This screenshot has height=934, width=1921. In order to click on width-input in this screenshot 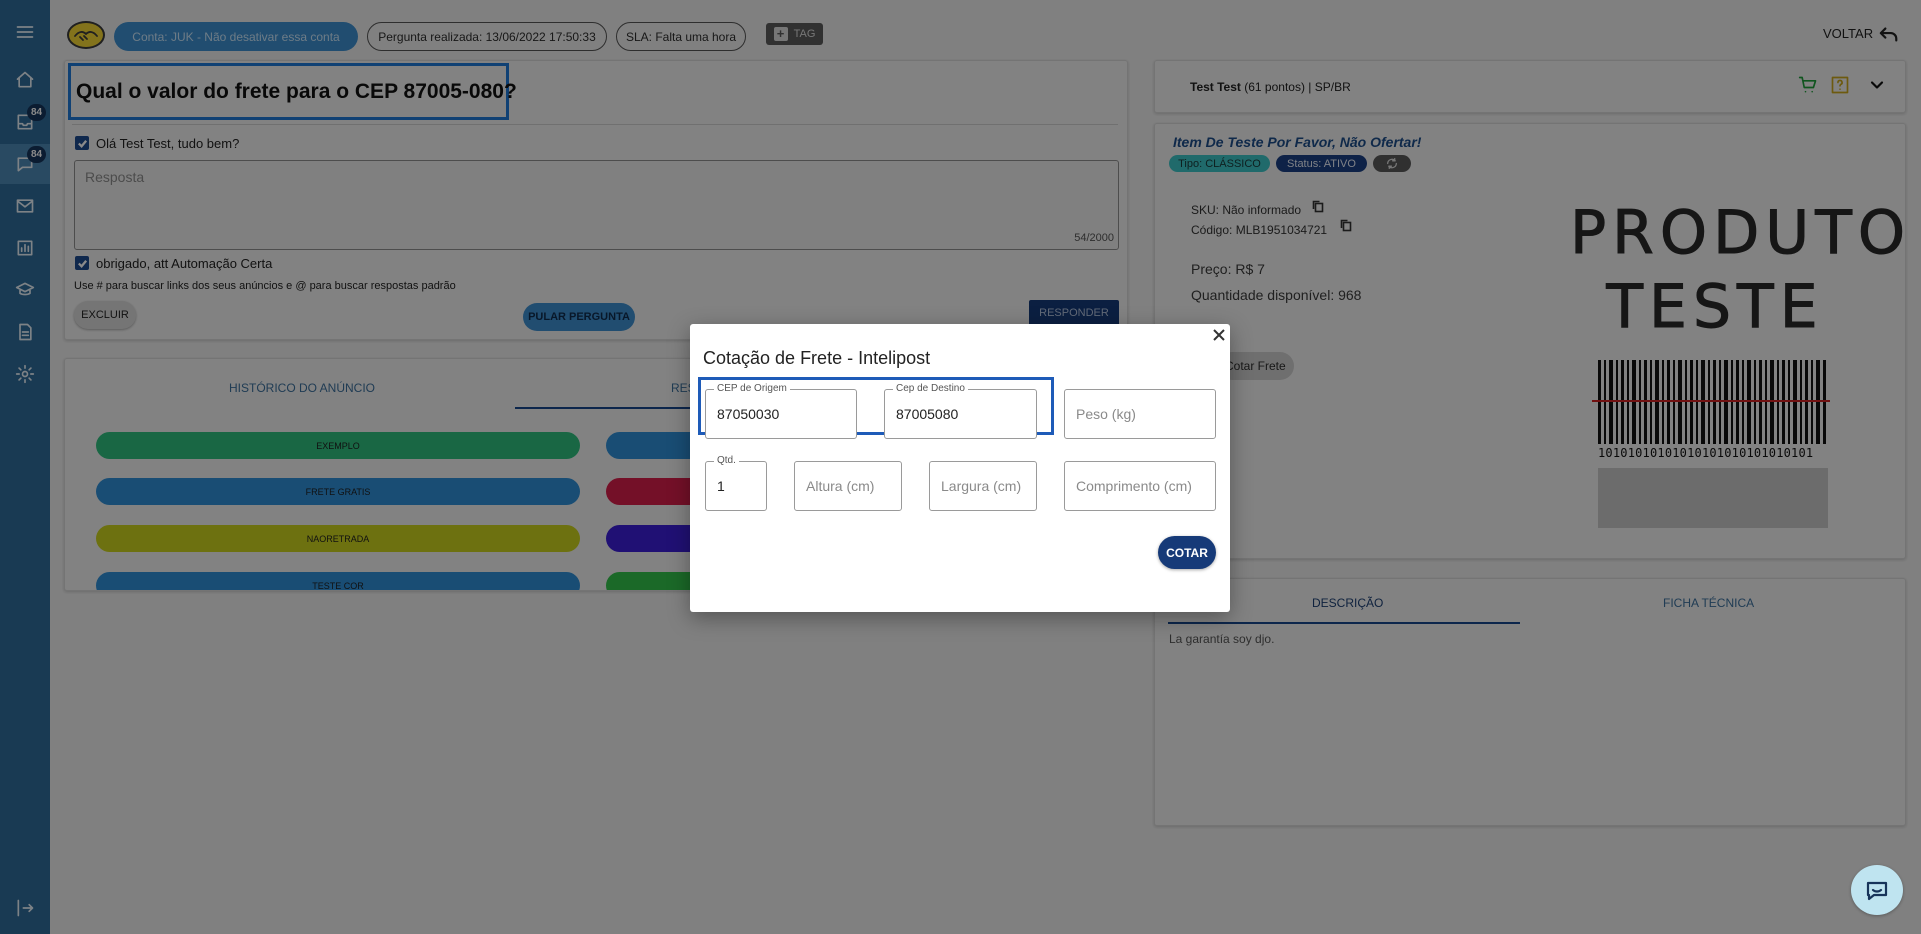, I will do `click(983, 486)`.